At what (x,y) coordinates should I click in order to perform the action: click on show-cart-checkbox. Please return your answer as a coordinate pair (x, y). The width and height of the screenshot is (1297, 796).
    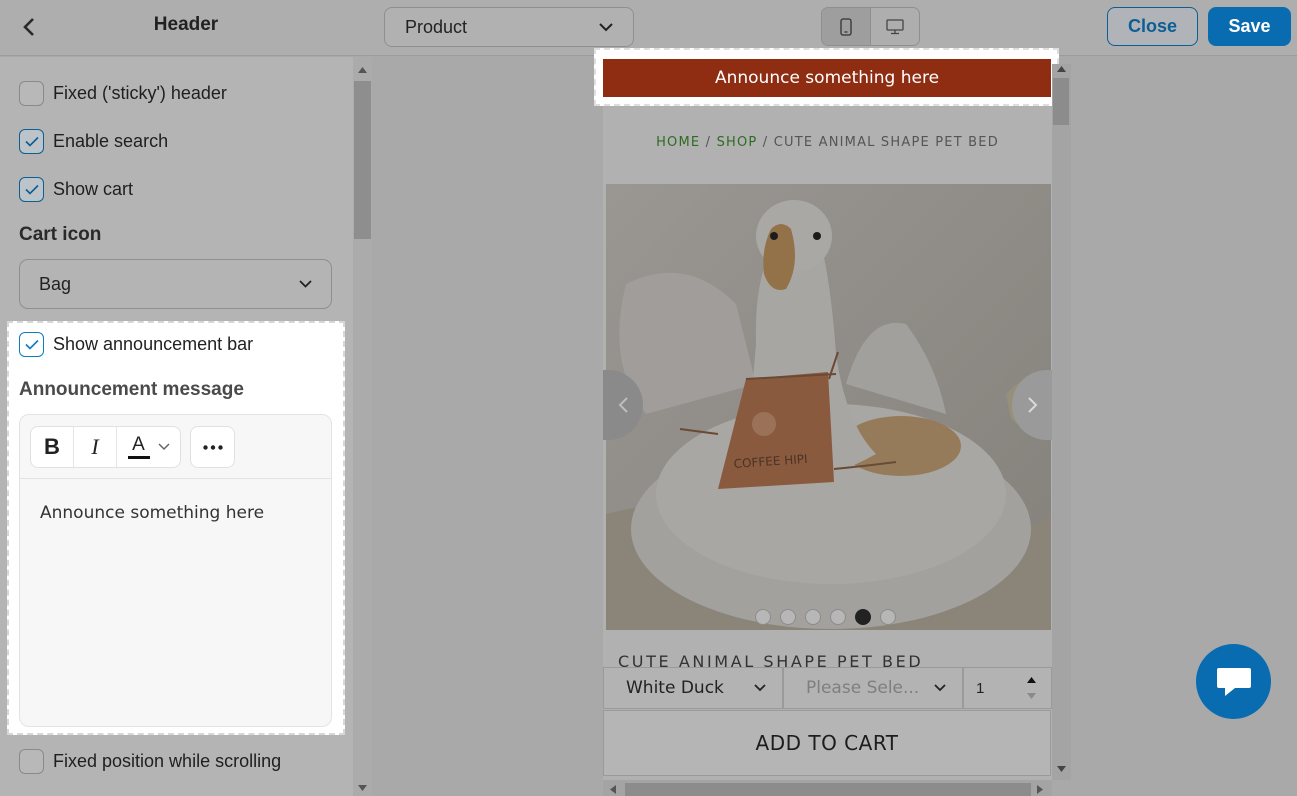
    Looking at the image, I should click on (31, 189).